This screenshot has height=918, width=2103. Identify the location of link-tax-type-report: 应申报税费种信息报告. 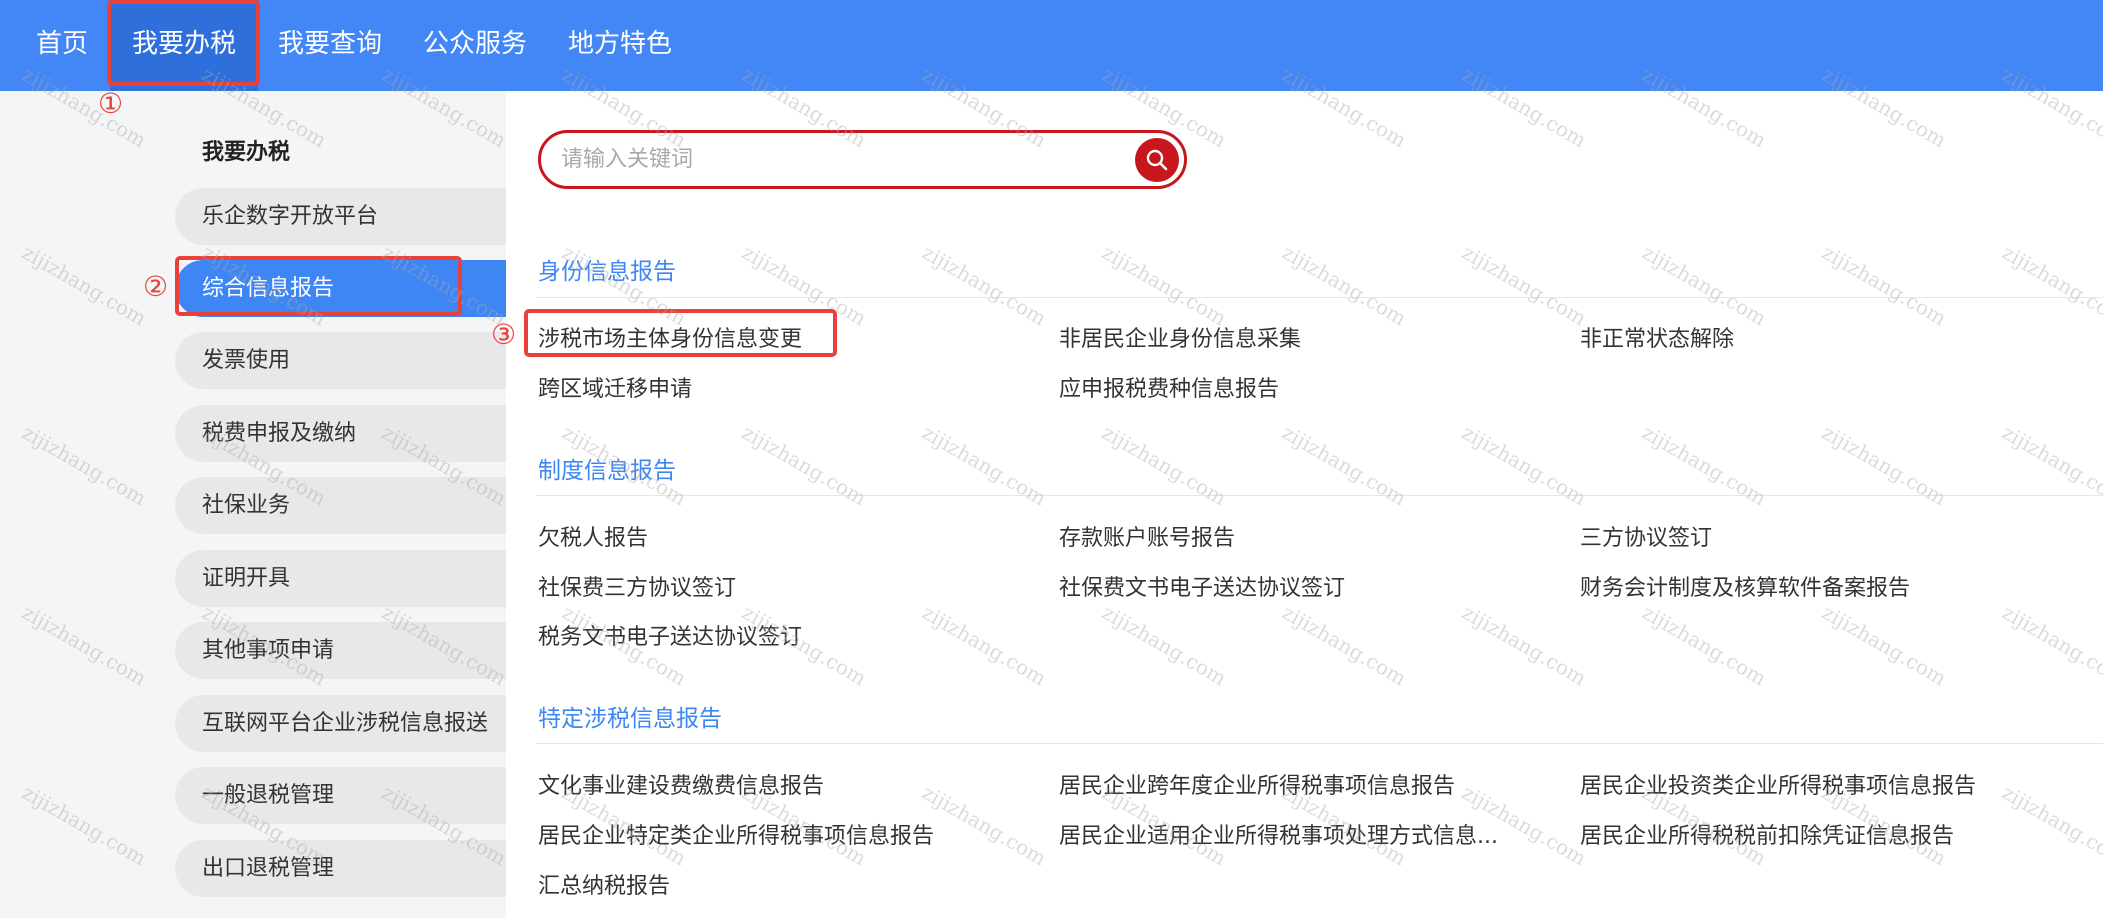
(1169, 387).